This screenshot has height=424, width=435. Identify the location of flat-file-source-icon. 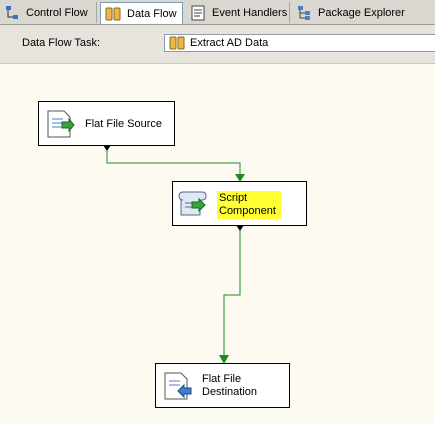
(60, 124).